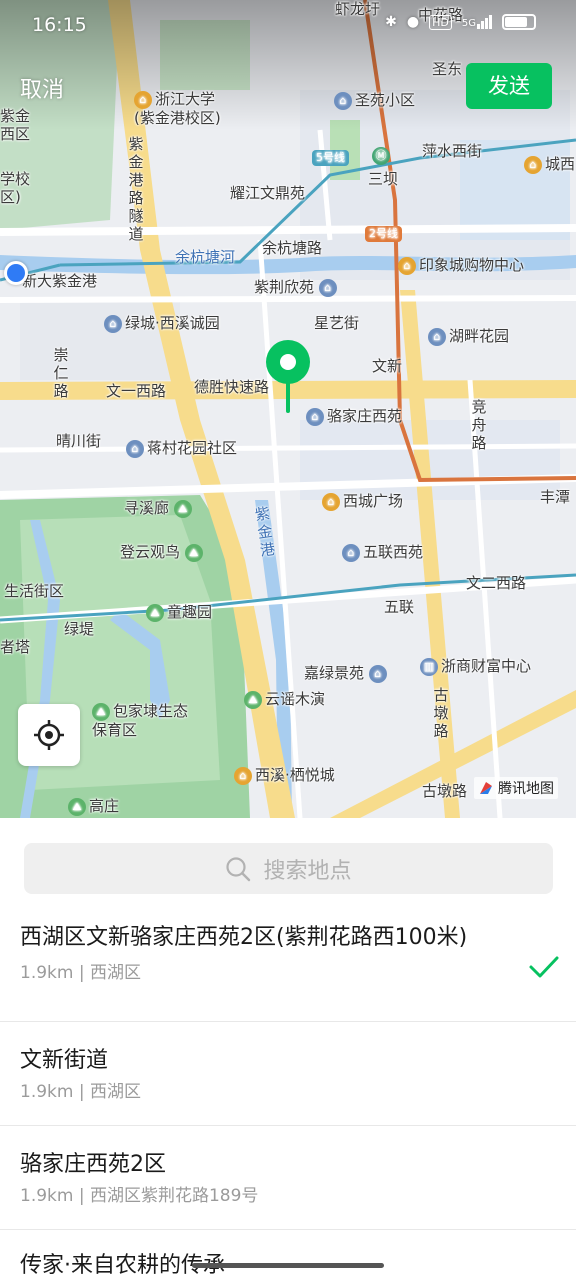  Describe the element at coordinates (486, 788) in the screenshot. I see `tencent-map-logo-icon` at that location.